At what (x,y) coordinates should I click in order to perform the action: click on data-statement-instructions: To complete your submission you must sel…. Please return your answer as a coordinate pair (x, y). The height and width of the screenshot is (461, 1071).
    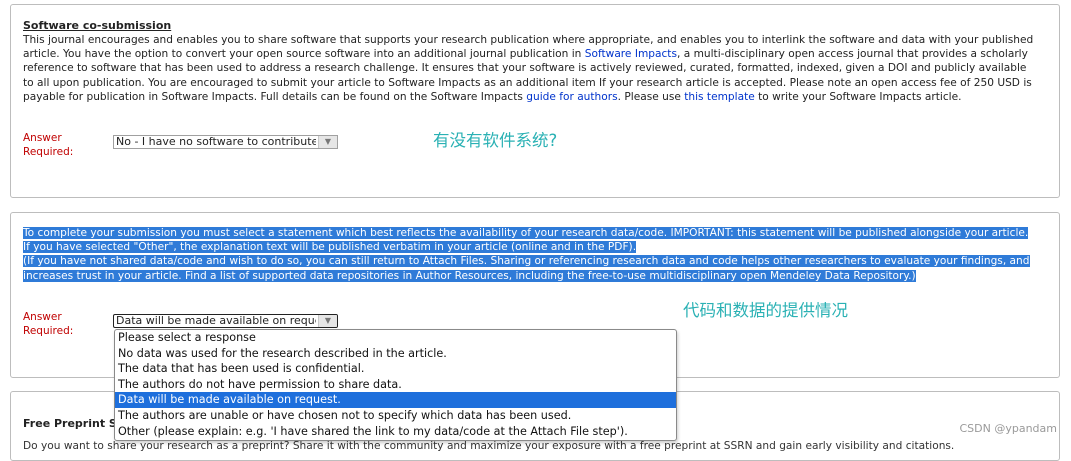
    Looking at the image, I should click on (542, 254).